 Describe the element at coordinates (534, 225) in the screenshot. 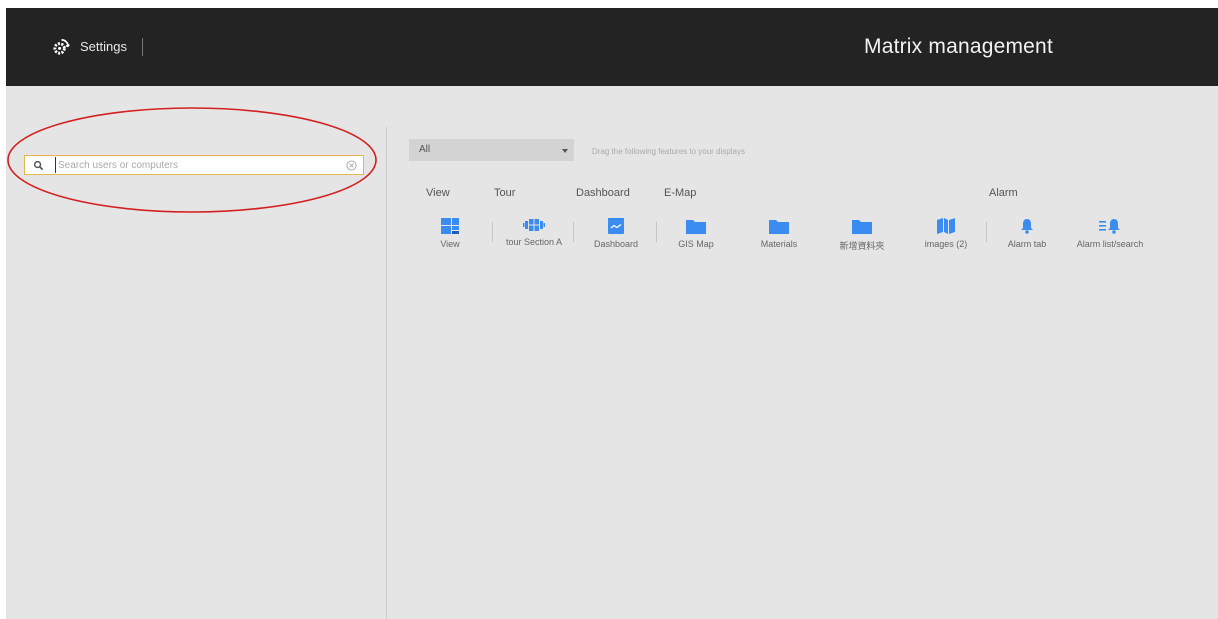

I see `tour-icon` at that location.